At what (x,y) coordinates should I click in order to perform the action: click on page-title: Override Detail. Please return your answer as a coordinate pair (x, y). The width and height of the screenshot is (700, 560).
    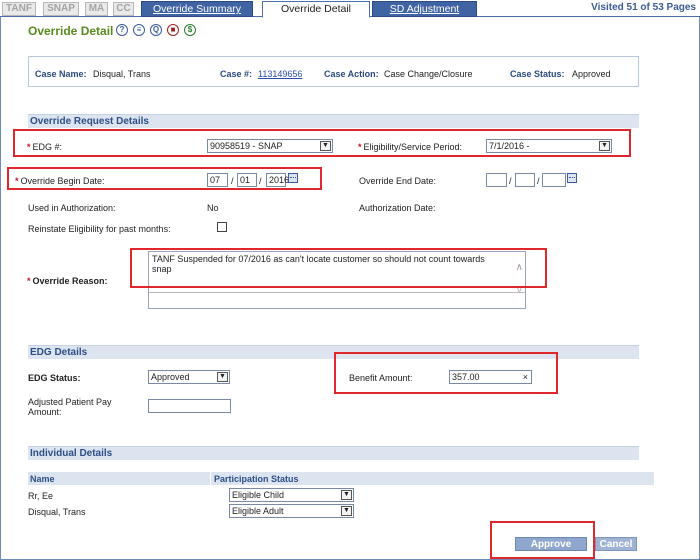
    Looking at the image, I should click on (71, 31).